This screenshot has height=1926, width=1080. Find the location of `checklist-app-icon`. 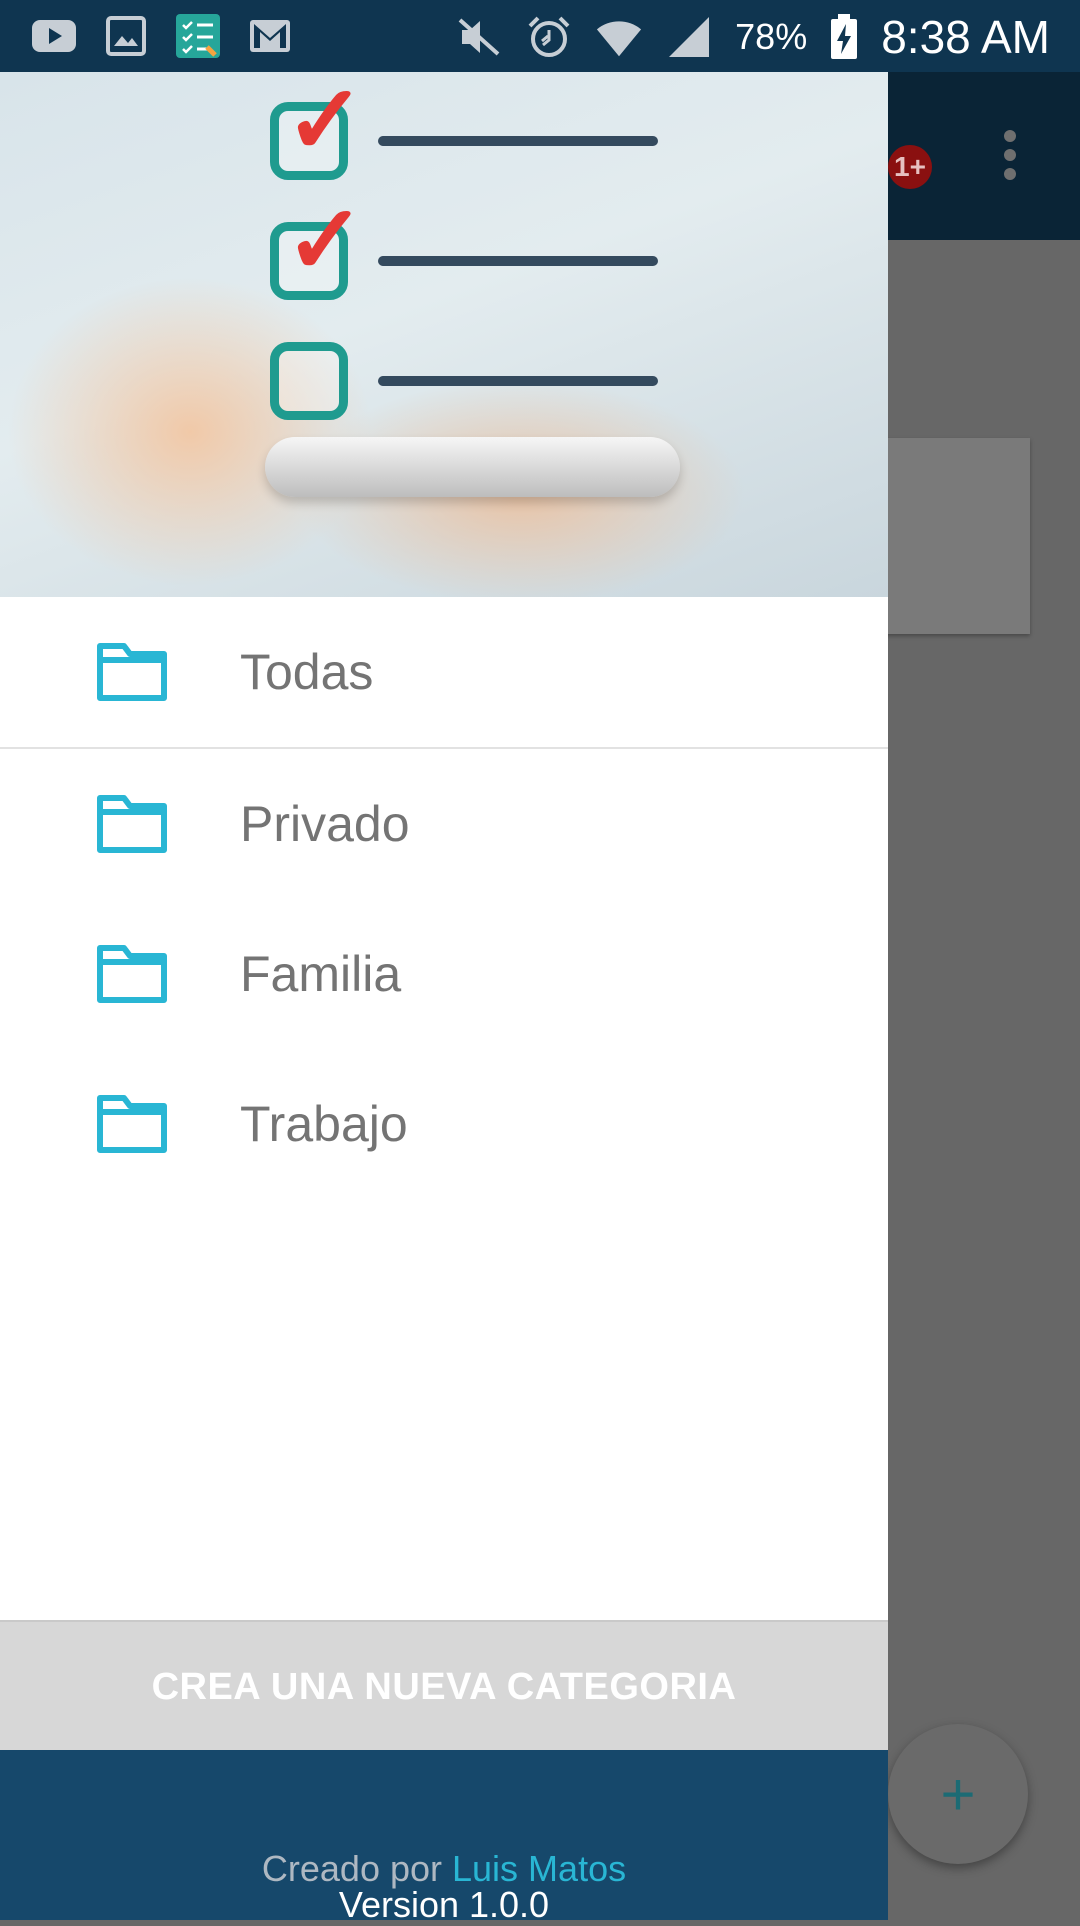

checklist-app-icon is located at coordinates (198, 36).